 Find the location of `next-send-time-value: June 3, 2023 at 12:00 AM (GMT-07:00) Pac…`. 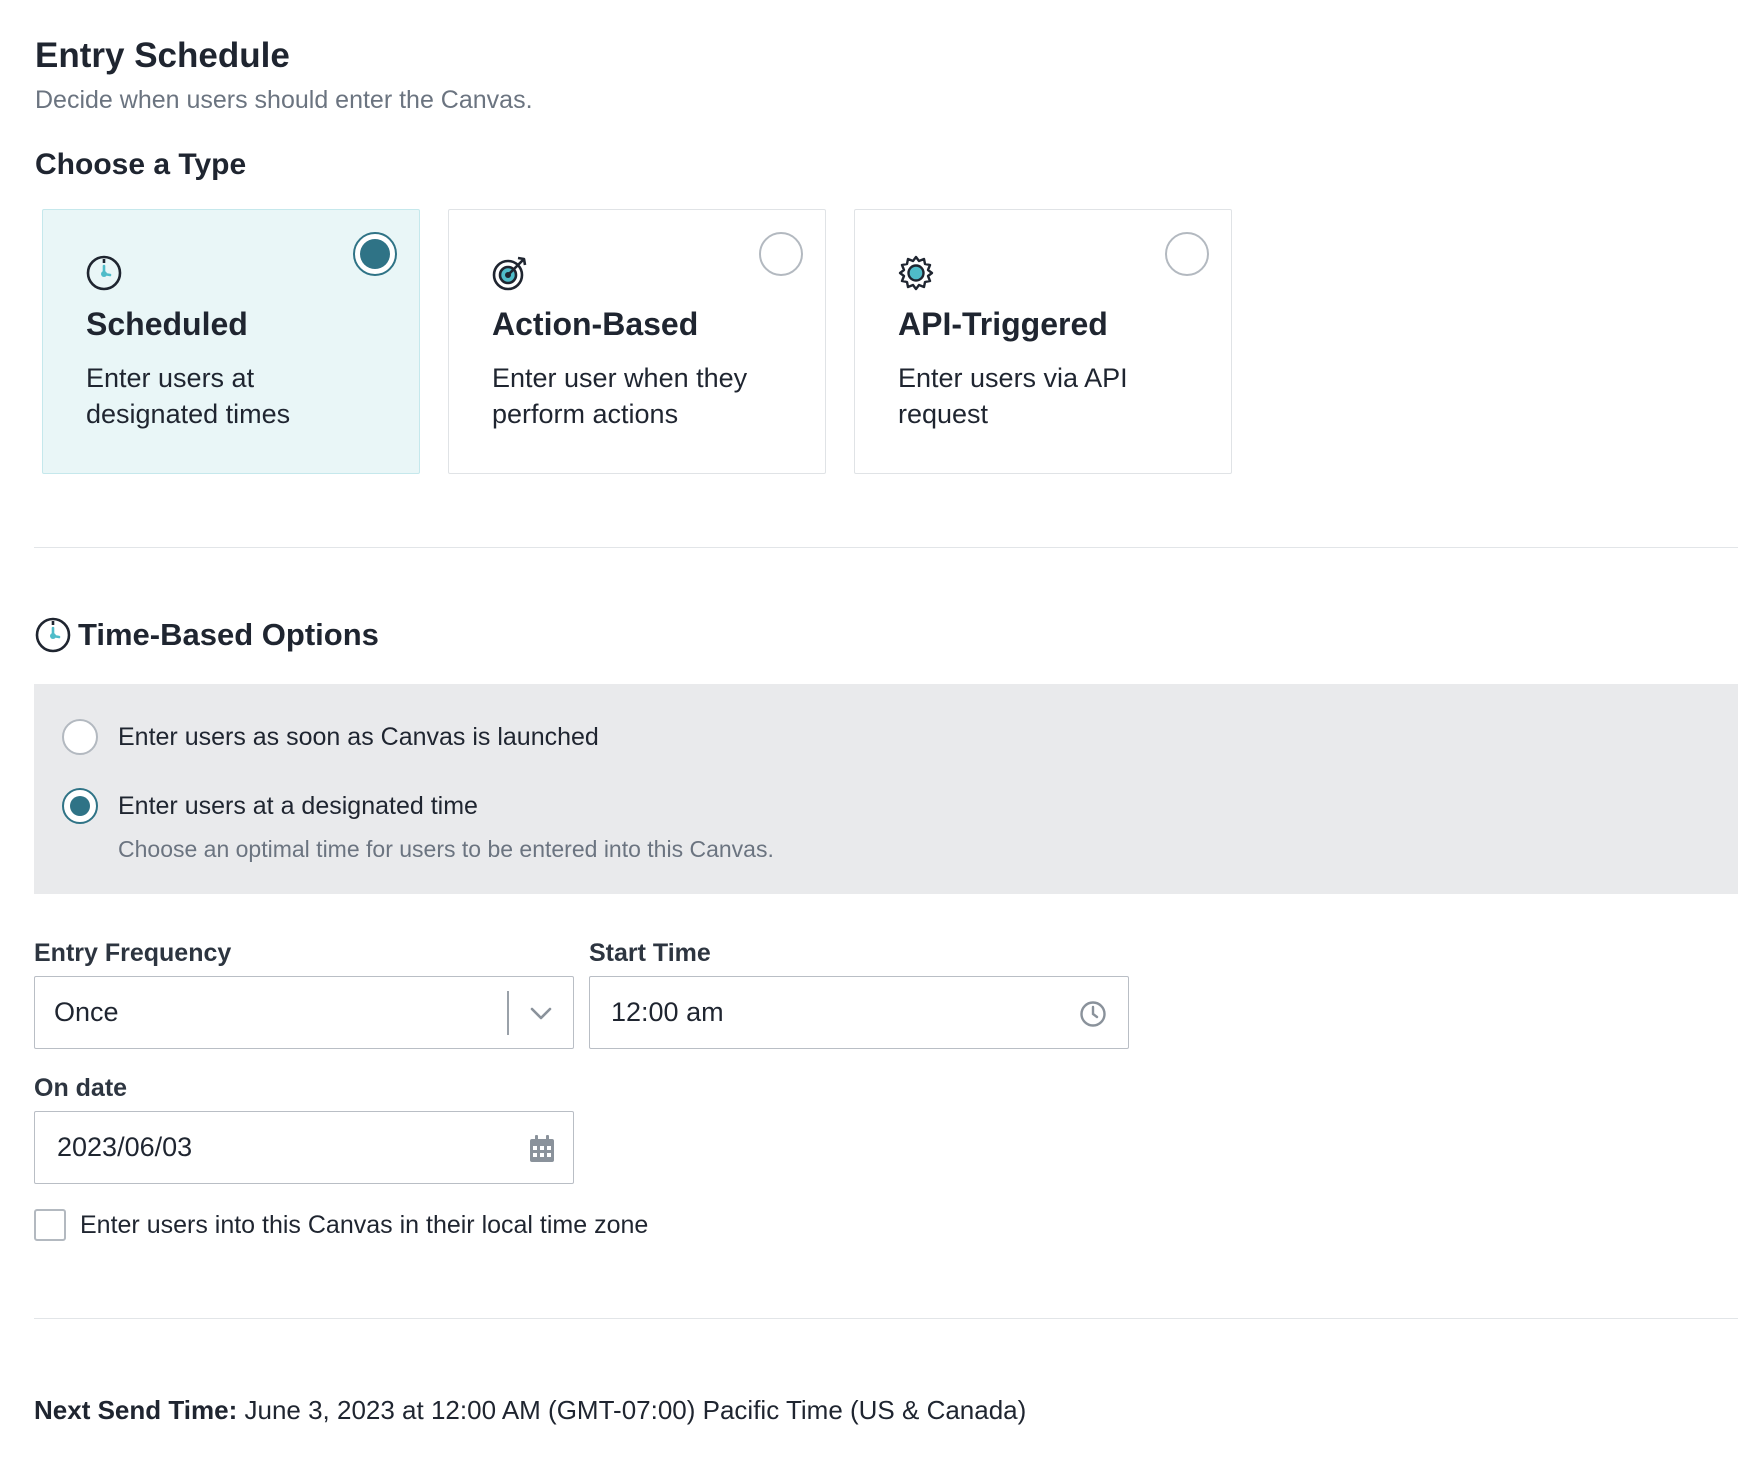

next-send-time-value: June 3, 2023 at 12:00 AM (GMT-07:00) Pac… is located at coordinates (635, 1410).